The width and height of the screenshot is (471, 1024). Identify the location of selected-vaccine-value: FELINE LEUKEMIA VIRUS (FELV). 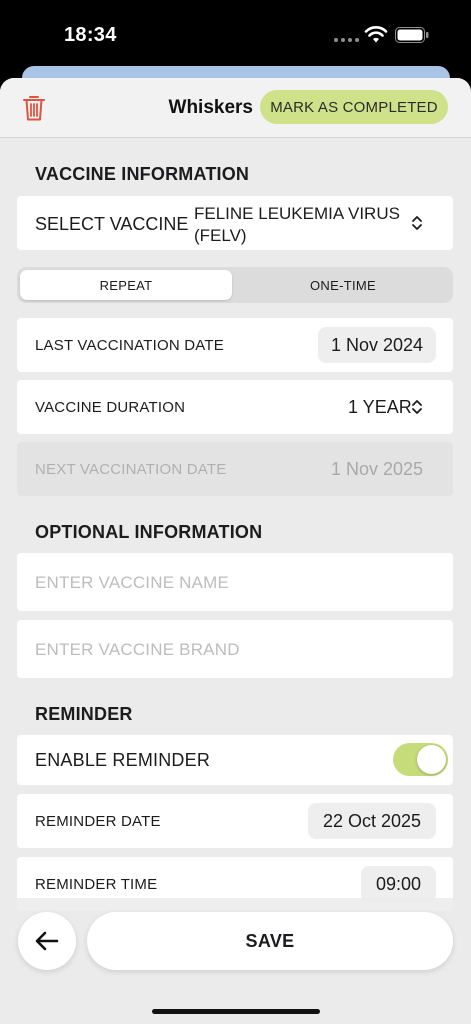
(304, 225).